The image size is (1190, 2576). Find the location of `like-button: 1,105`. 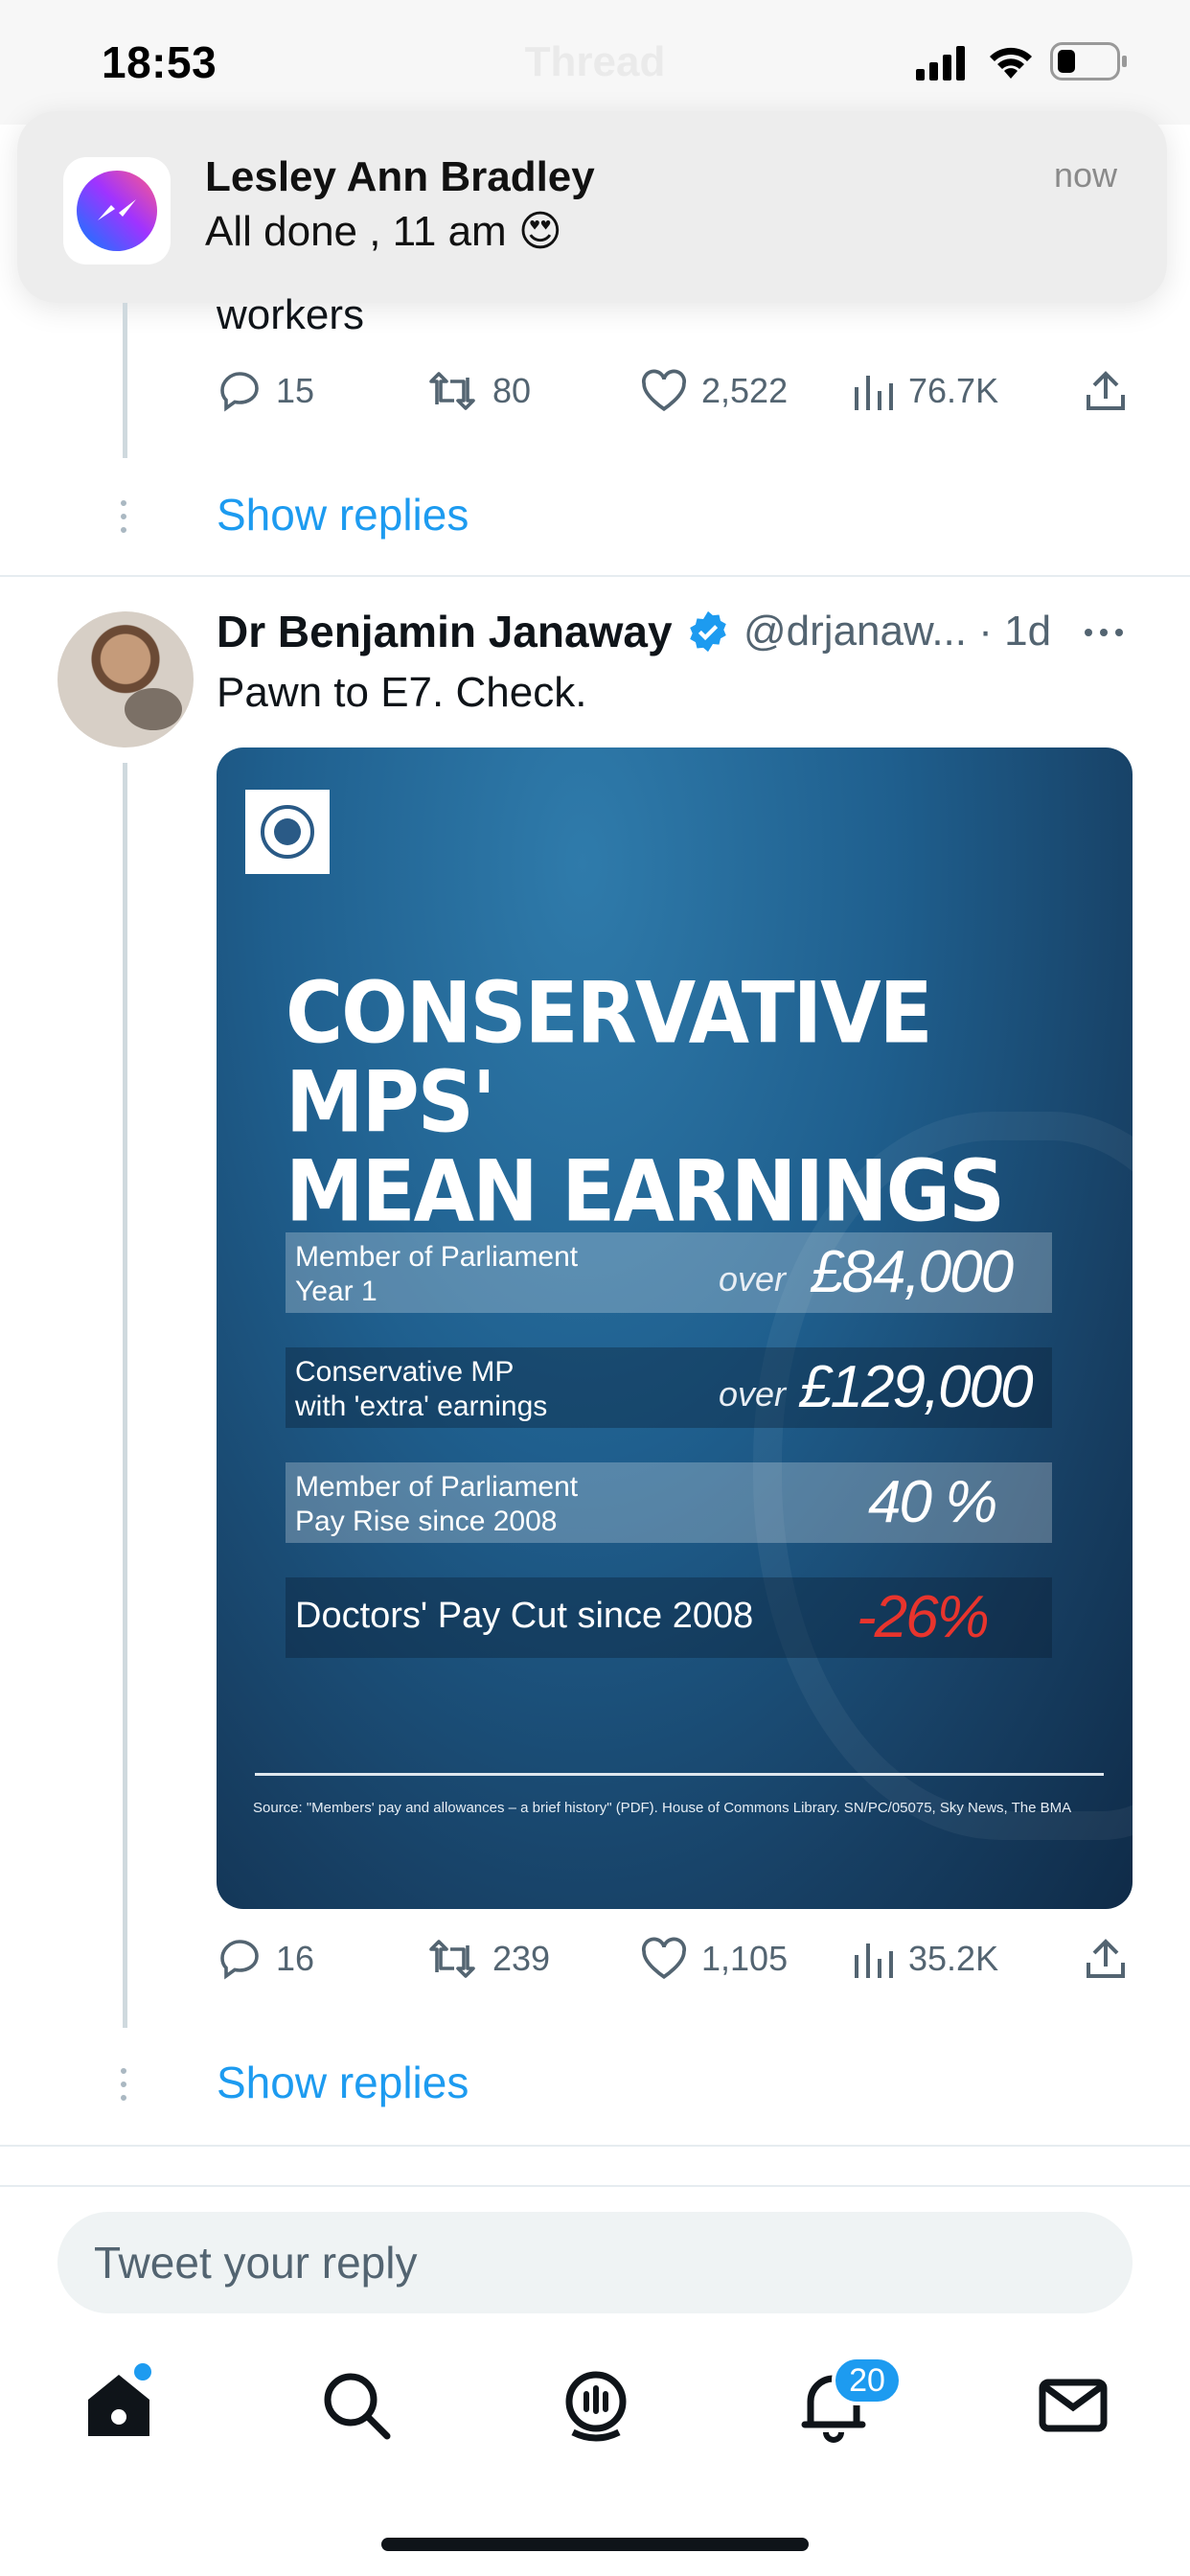

like-button: 1,105 is located at coordinates (714, 1959).